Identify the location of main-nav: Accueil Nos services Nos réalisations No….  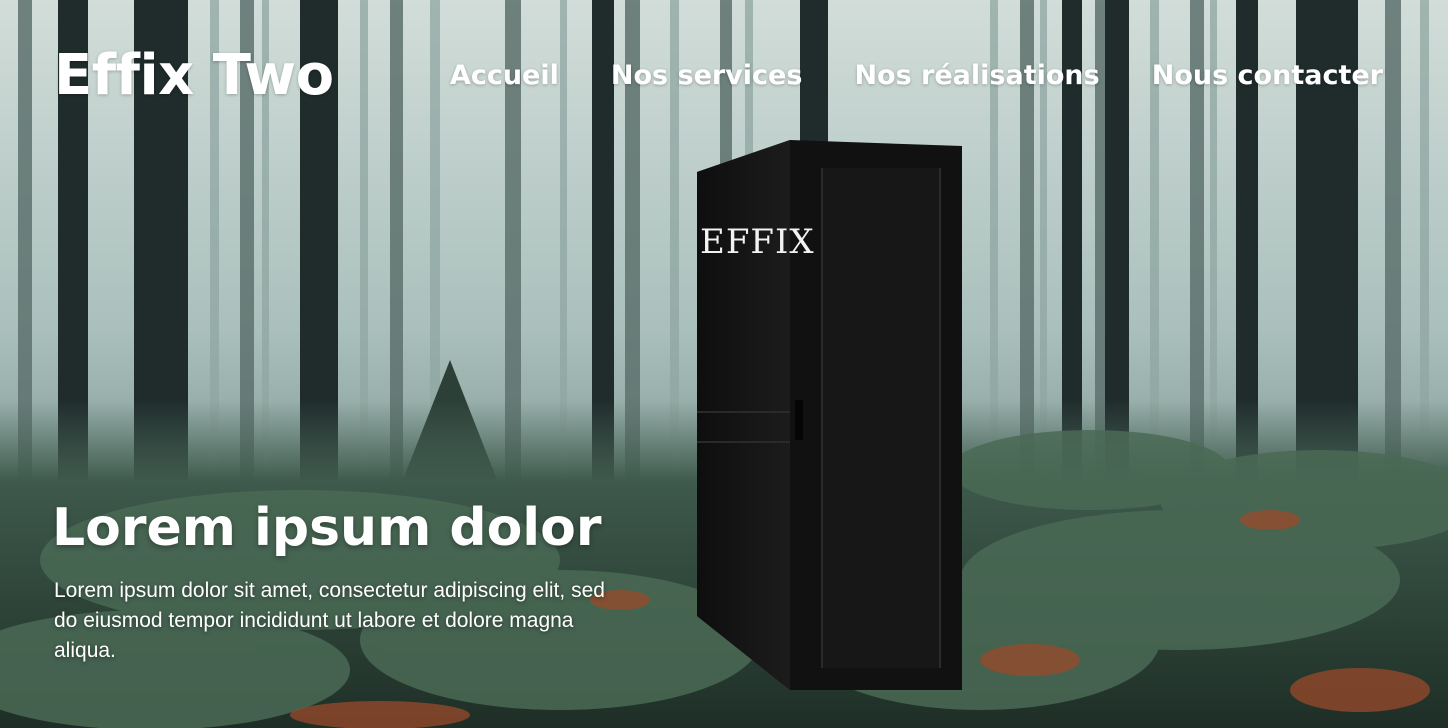
(916, 76).